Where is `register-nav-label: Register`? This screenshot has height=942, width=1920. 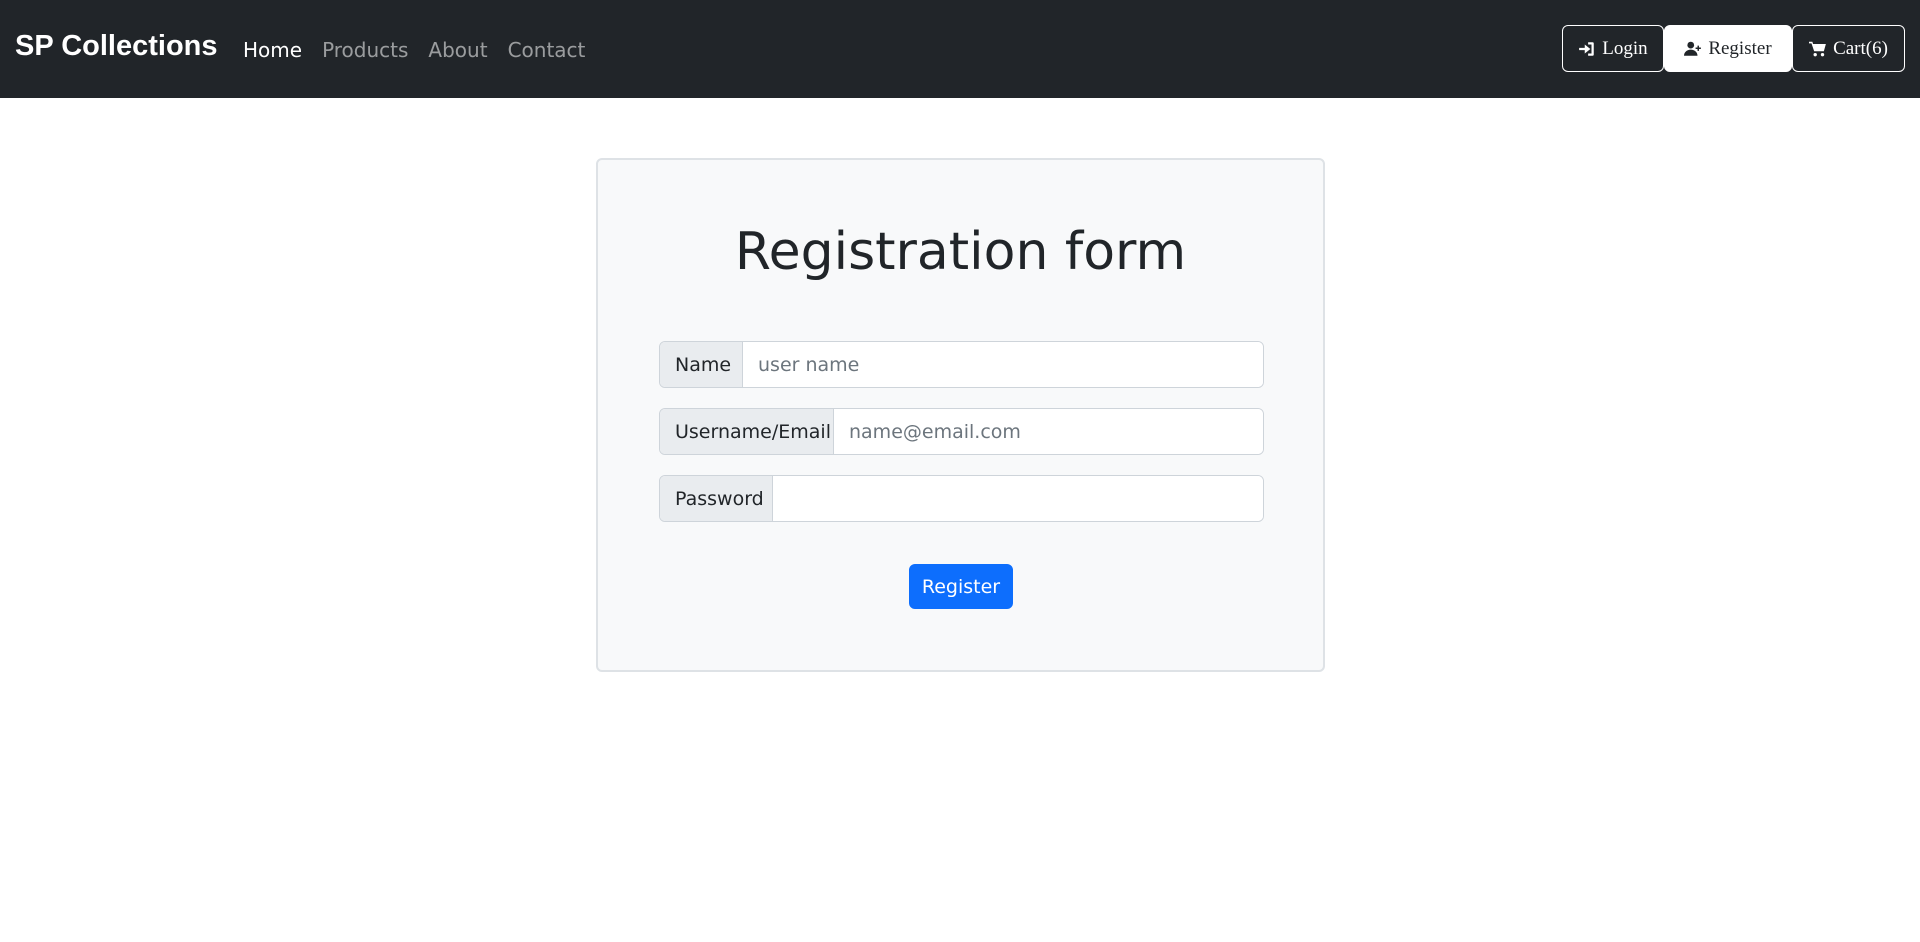 register-nav-label: Register is located at coordinates (1740, 48).